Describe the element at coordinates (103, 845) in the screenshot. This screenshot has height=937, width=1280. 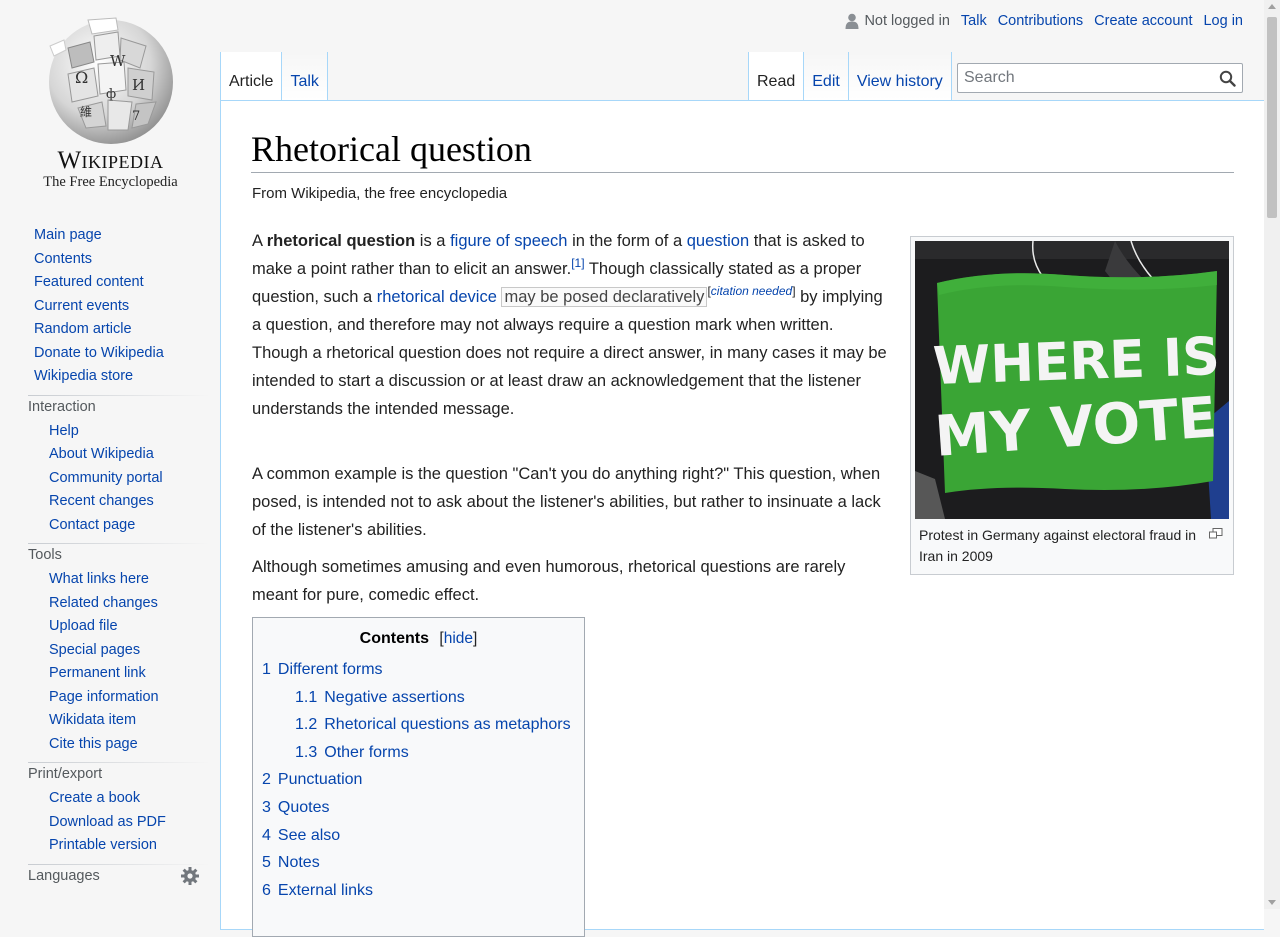
I see `sidebar-item-printable-version: Printable version` at that location.